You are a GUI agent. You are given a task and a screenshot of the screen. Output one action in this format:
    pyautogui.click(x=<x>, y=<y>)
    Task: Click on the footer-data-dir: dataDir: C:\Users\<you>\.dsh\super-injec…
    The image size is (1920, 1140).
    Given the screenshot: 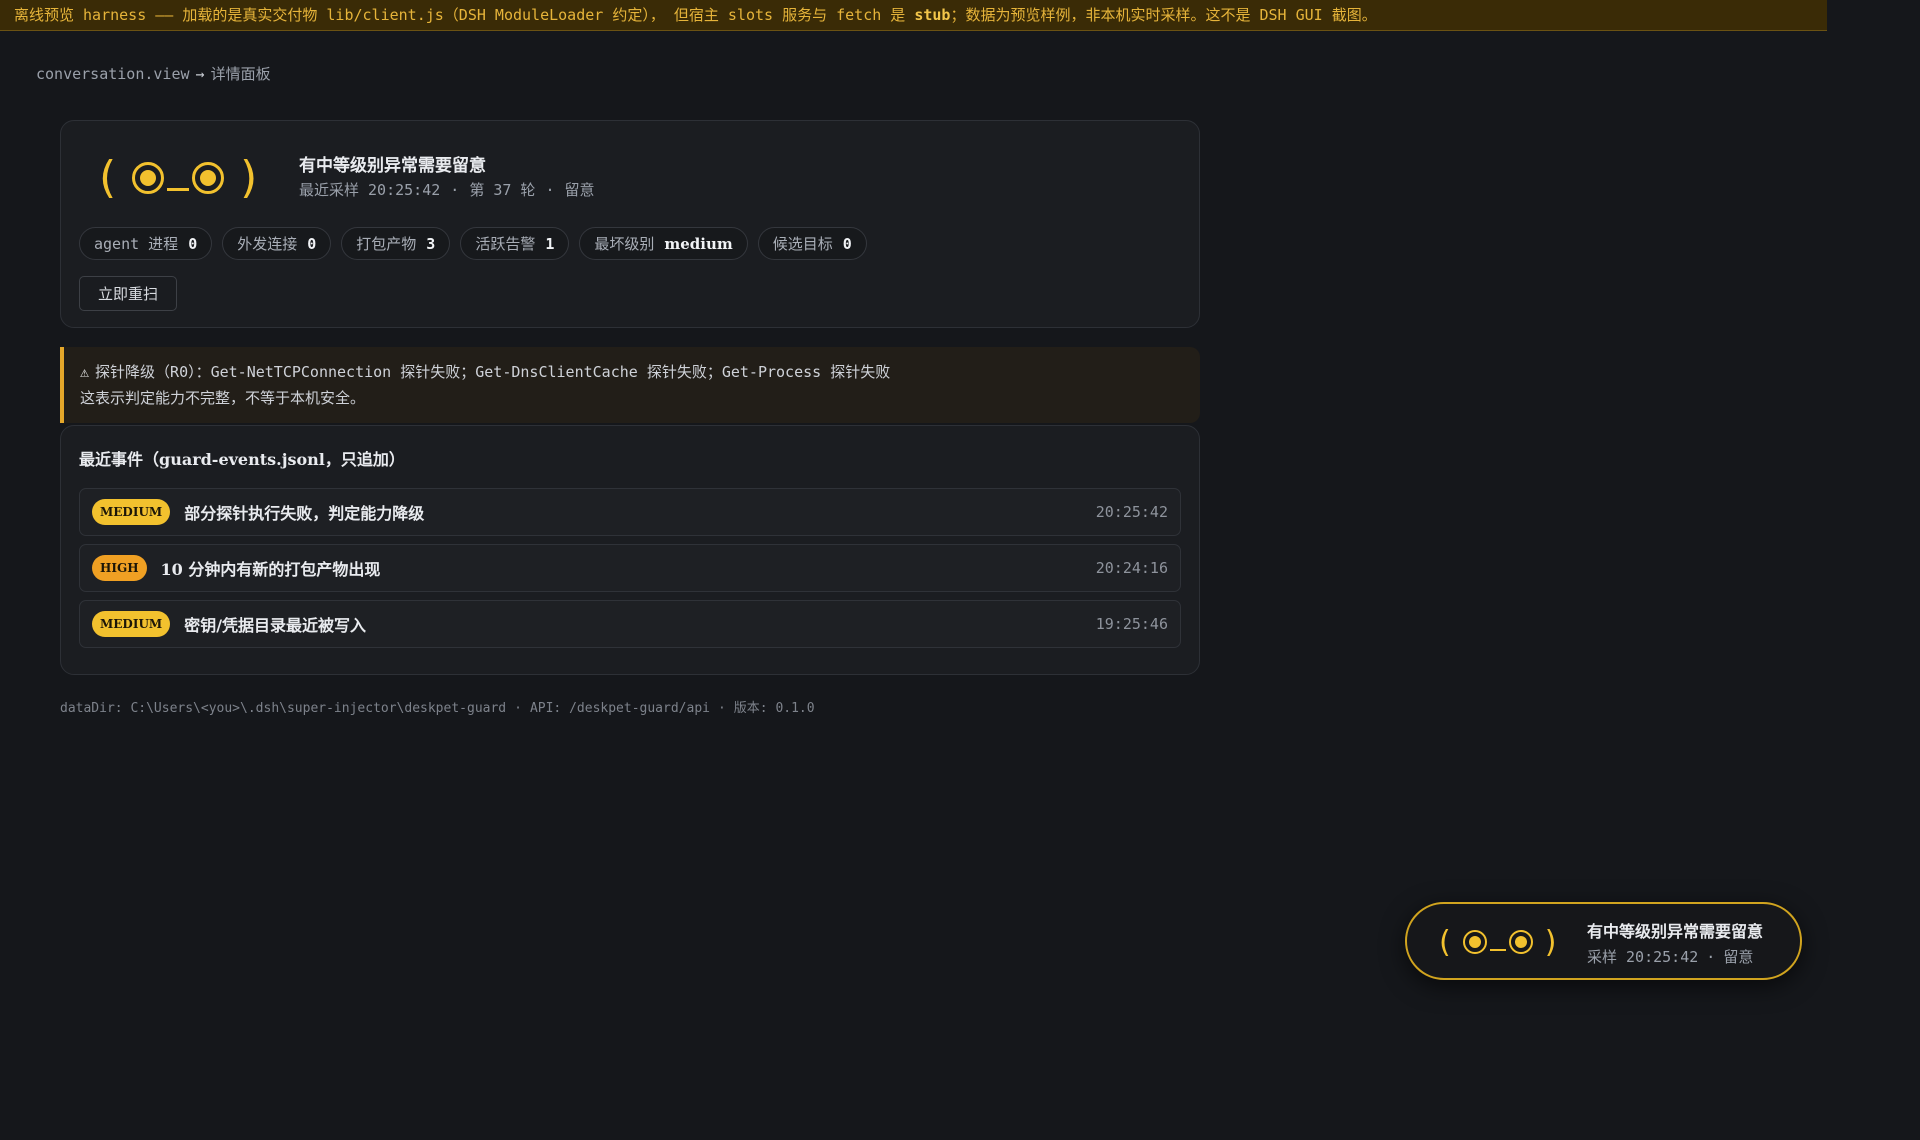 What is the action you would take?
    pyautogui.click(x=283, y=708)
    